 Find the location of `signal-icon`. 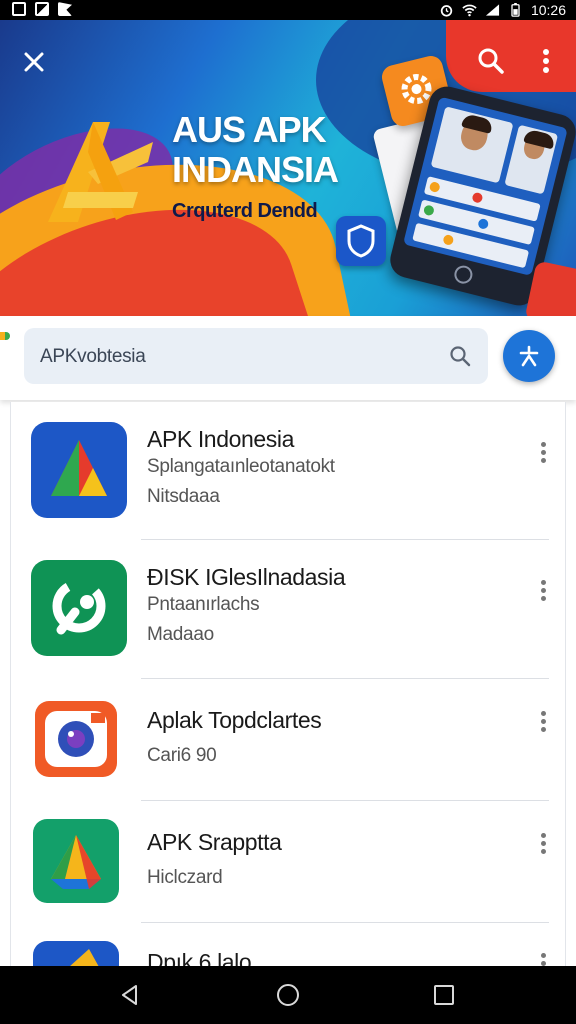

signal-icon is located at coordinates (492, 10).